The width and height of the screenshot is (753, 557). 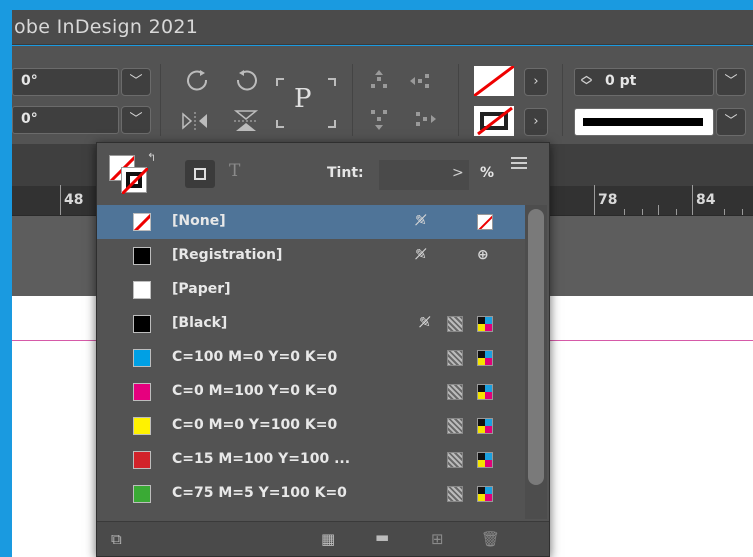 What do you see at coordinates (437, 539) in the screenshot?
I see `new-swatch-icon: ⊞` at bounding box center [437, 539].